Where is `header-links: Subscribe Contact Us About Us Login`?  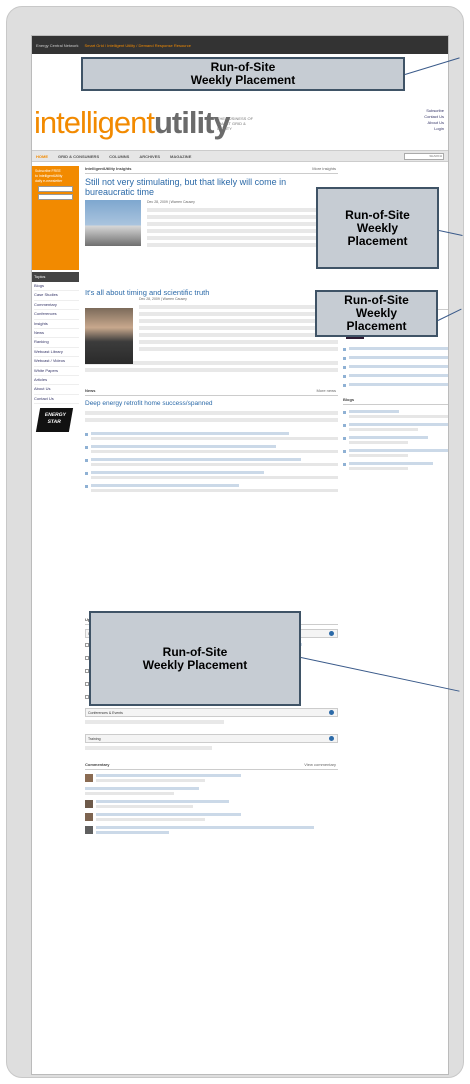
header-links: Subscribe Contact Us About Us Login is located at coordinates (434, 120).